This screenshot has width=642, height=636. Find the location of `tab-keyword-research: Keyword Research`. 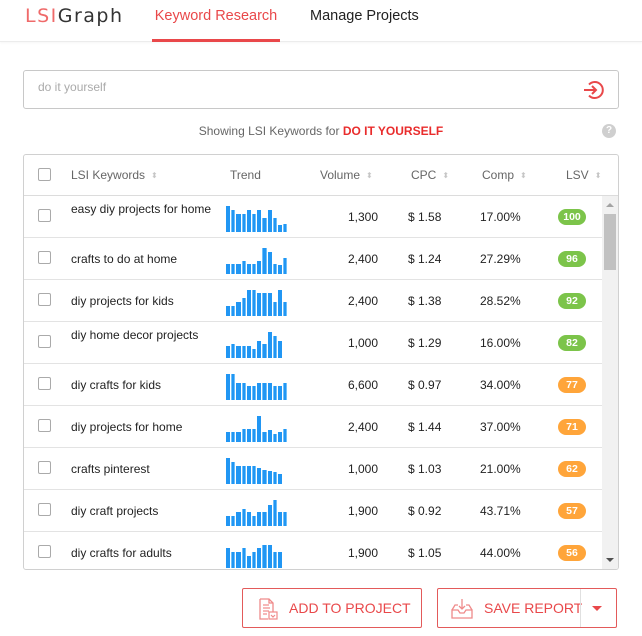

tab-keyword-research: Keyword Research is located at coordinates (216, 24).